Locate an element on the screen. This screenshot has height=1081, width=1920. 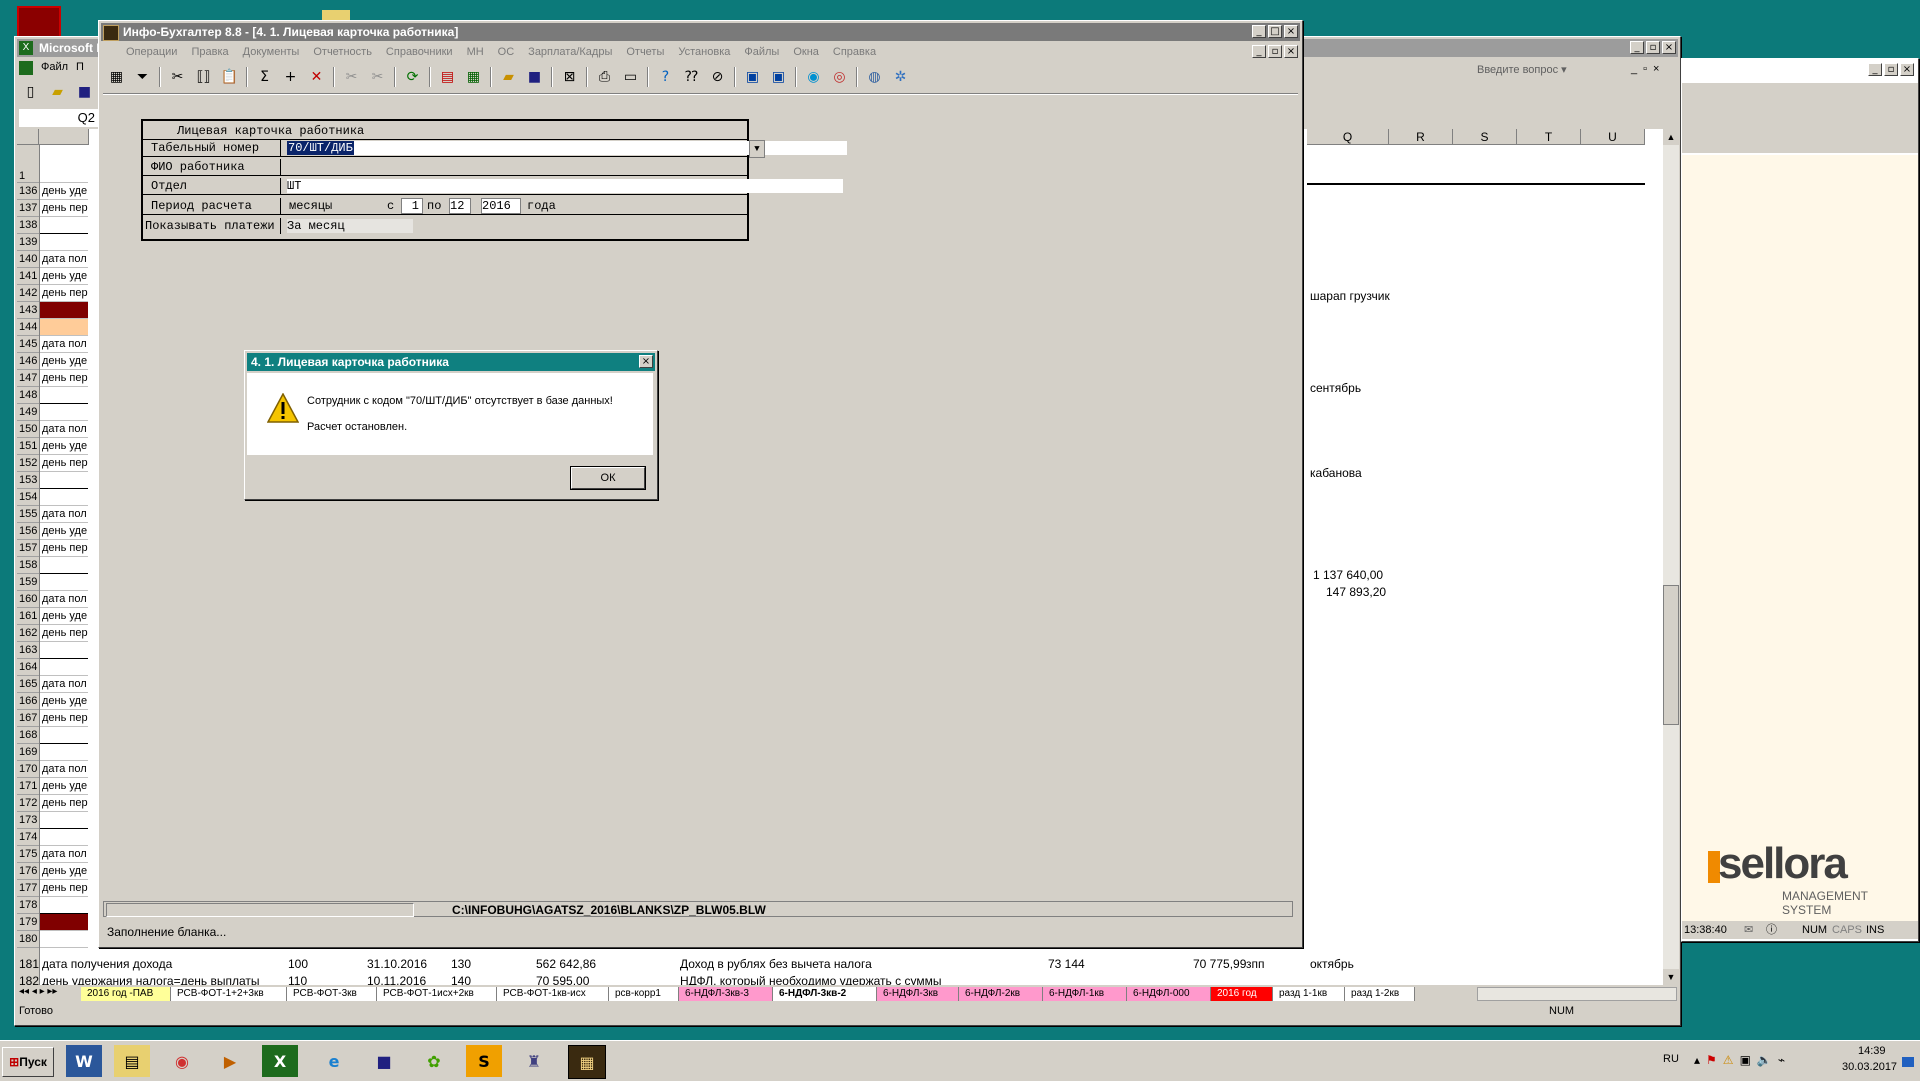
row-number: 152 is located at coordinates (28, 463).